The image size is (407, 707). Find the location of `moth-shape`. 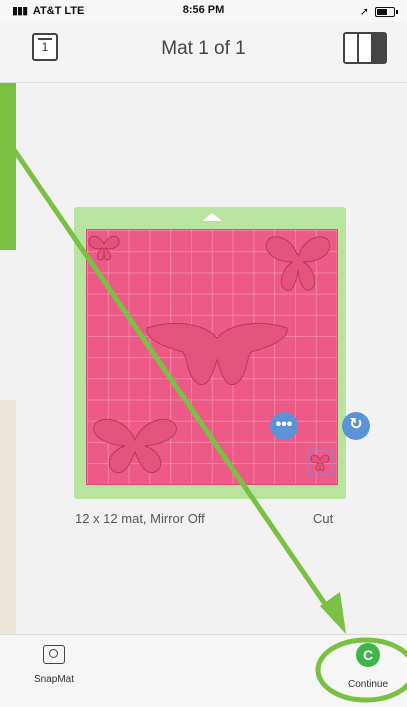

moth-shape is located at coordinates (217, 355).